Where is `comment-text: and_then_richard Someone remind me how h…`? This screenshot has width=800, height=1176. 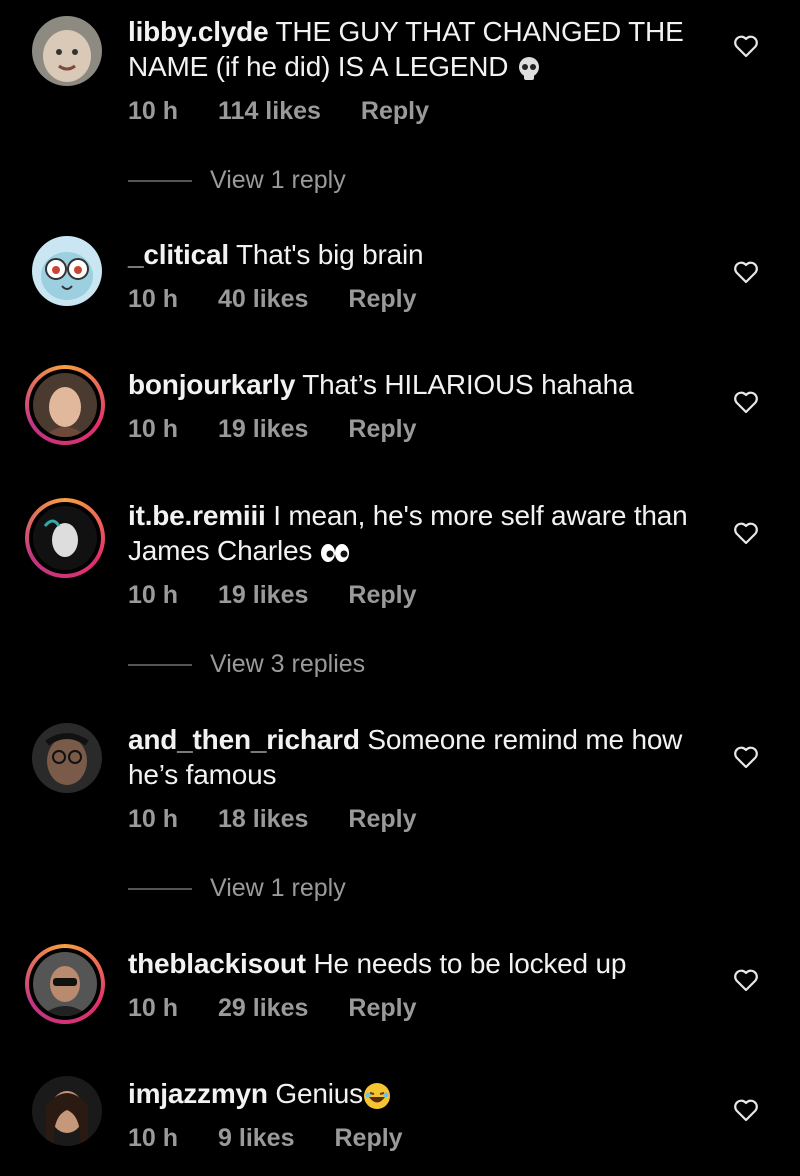 comment-text: and_then_richard Someone remind me how h… is located at coordinates (409, 757).